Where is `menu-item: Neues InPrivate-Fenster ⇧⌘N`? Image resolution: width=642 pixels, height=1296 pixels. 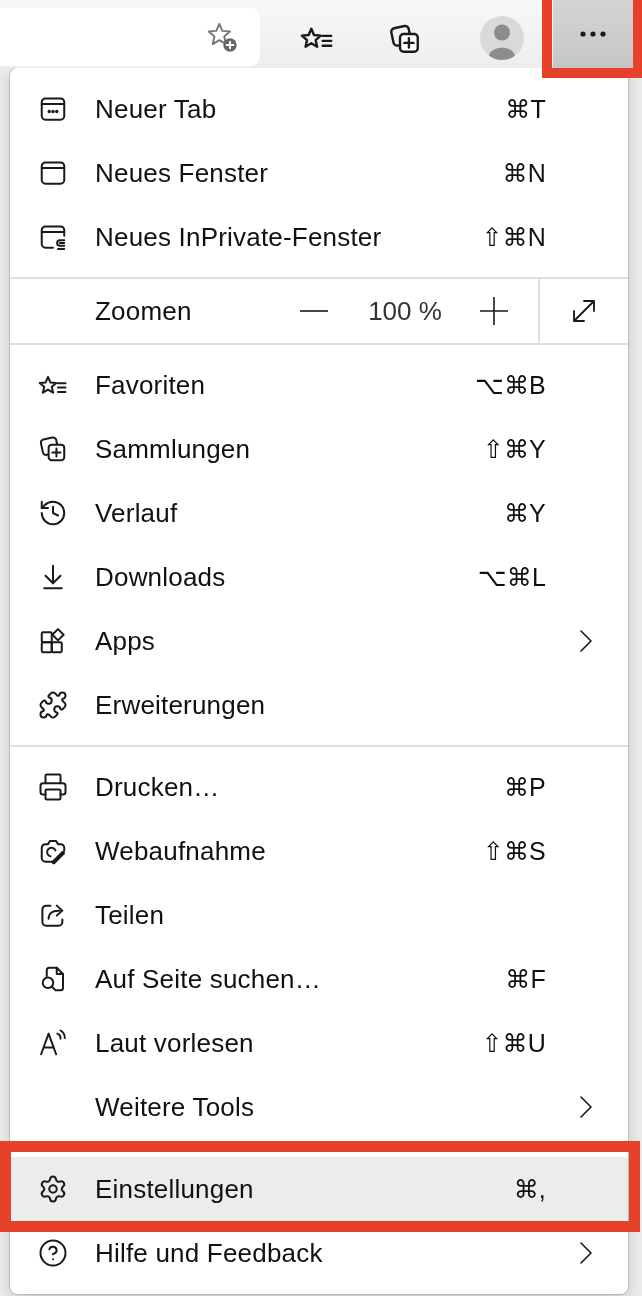
menu-item: Neues InPrivate-Fenster ⇧⌘N is located at coordinates (319, 237).